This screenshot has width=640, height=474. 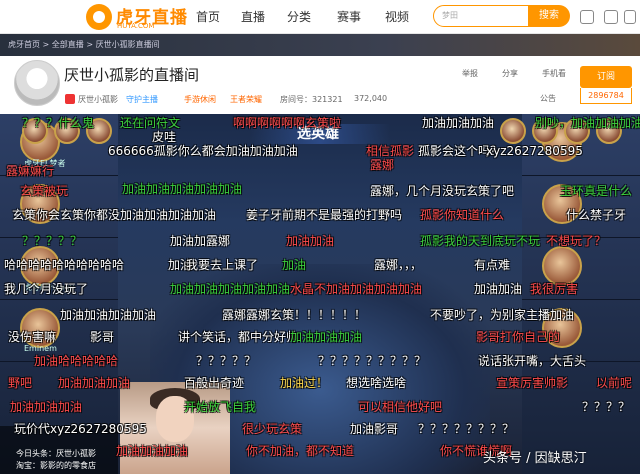 What do you see at coordinates (132, 75) in the screenshot?
I see `room-title: 厌世小孤影的直播间` at bounding box center [132, 75].